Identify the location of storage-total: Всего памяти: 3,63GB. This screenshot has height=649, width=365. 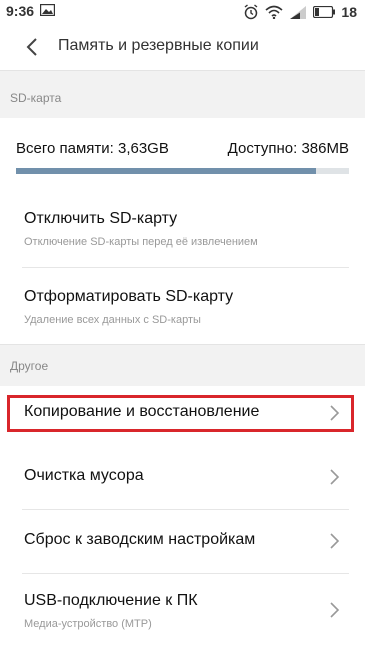
(92, 148).